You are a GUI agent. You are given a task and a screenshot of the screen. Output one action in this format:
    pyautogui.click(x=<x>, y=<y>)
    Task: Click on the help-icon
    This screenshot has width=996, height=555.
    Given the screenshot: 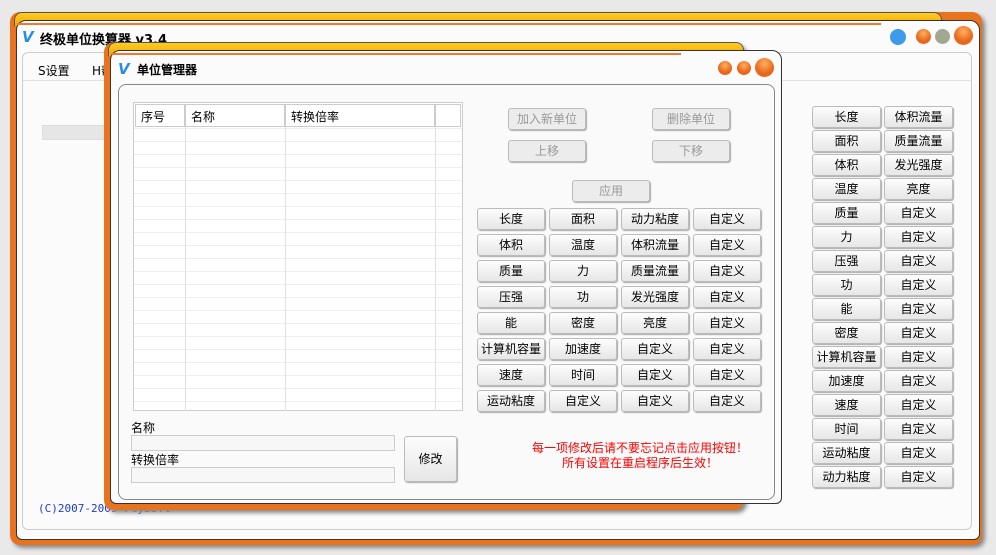 What is the action you would take?
    pyautogui.click(x=898, y=37)
    